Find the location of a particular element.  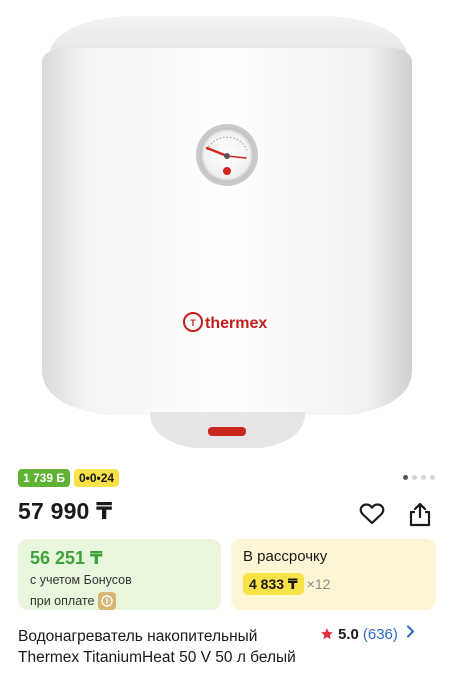

installment-months: ×12 is located at coordinates (318, 584).